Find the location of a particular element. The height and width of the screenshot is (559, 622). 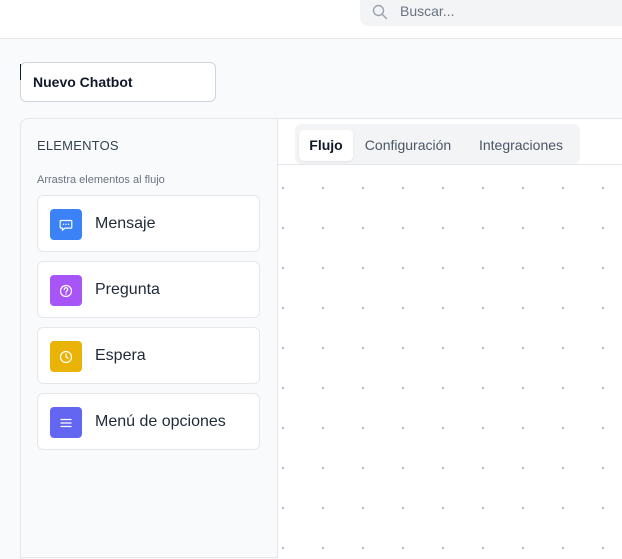

element-label: Menú de opciones is located at coordinates (160, 421).